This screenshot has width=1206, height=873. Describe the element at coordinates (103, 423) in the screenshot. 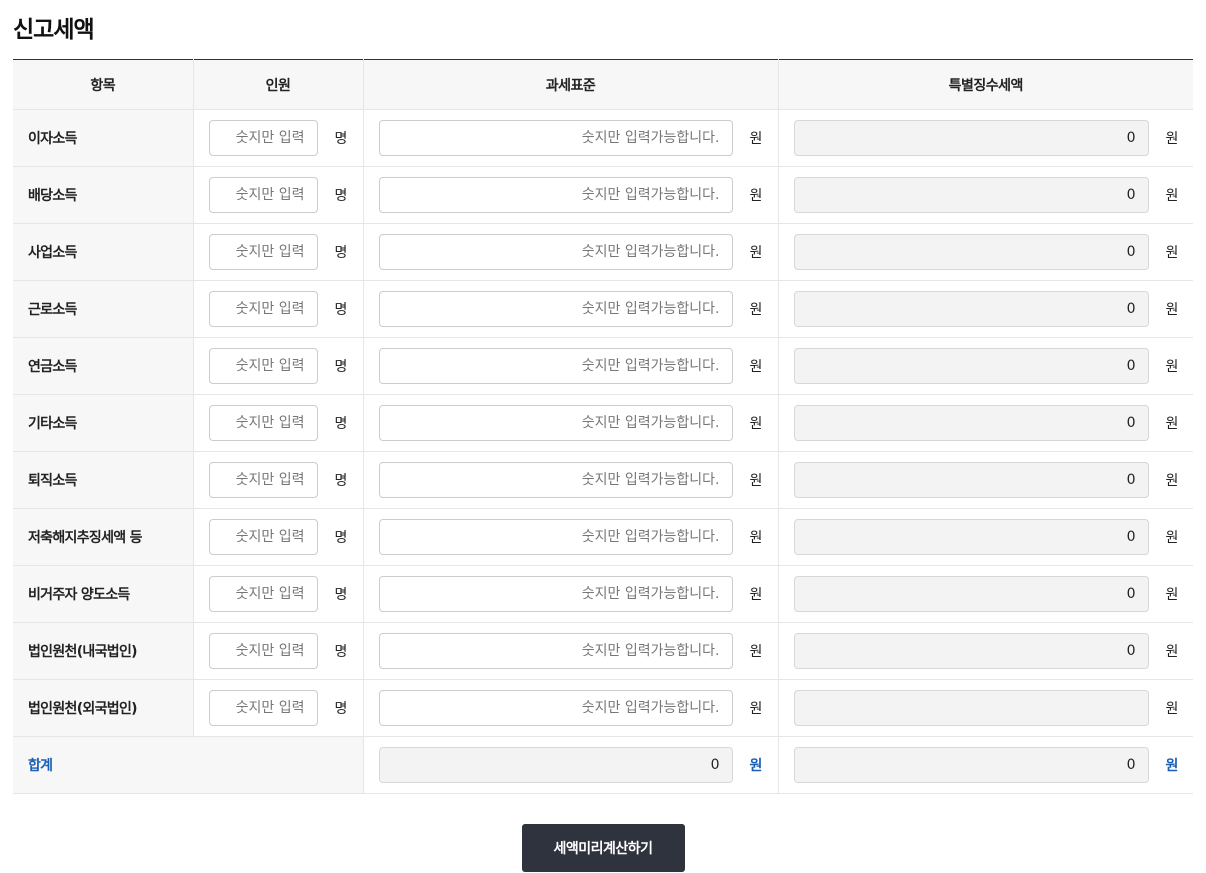

I see `row-label: 기타소득` at that location.